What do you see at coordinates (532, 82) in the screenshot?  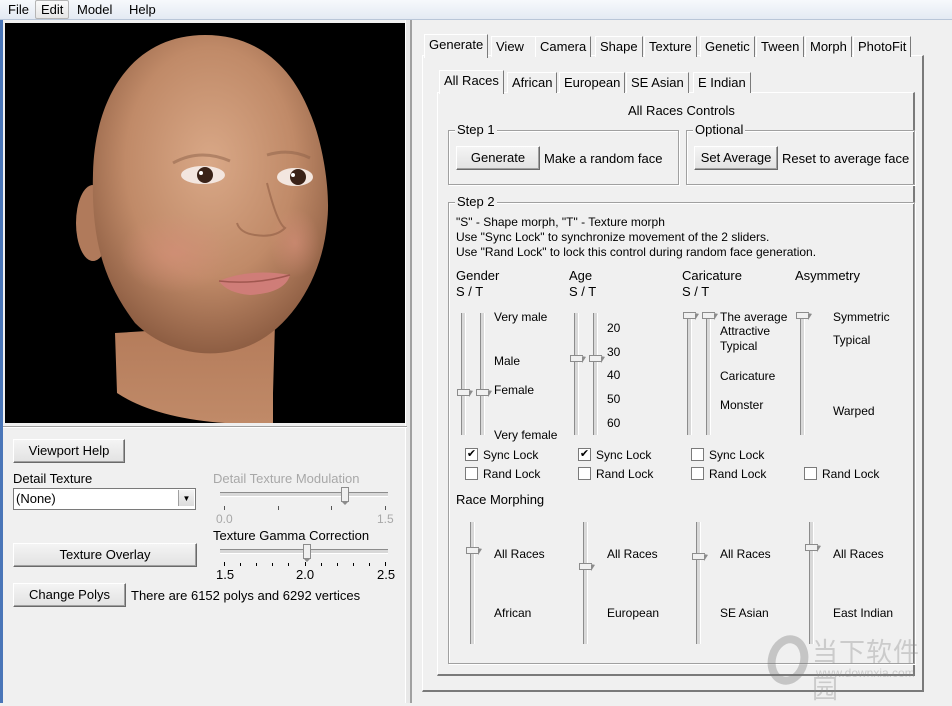 I see `subtab-african: African` at bounding box center [532, 82].